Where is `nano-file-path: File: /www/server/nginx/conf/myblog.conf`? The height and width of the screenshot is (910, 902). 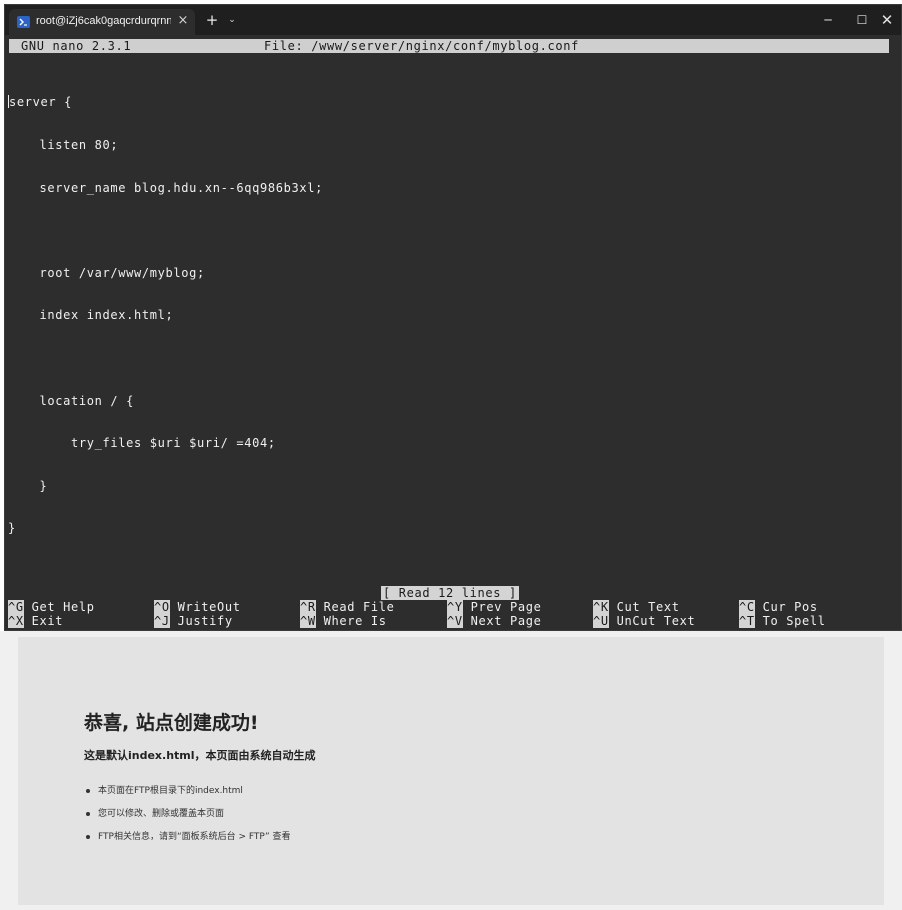
nano-file-path: File: /www/server/nginx/conf/myblog.conf is located at coordinates (421, 46).